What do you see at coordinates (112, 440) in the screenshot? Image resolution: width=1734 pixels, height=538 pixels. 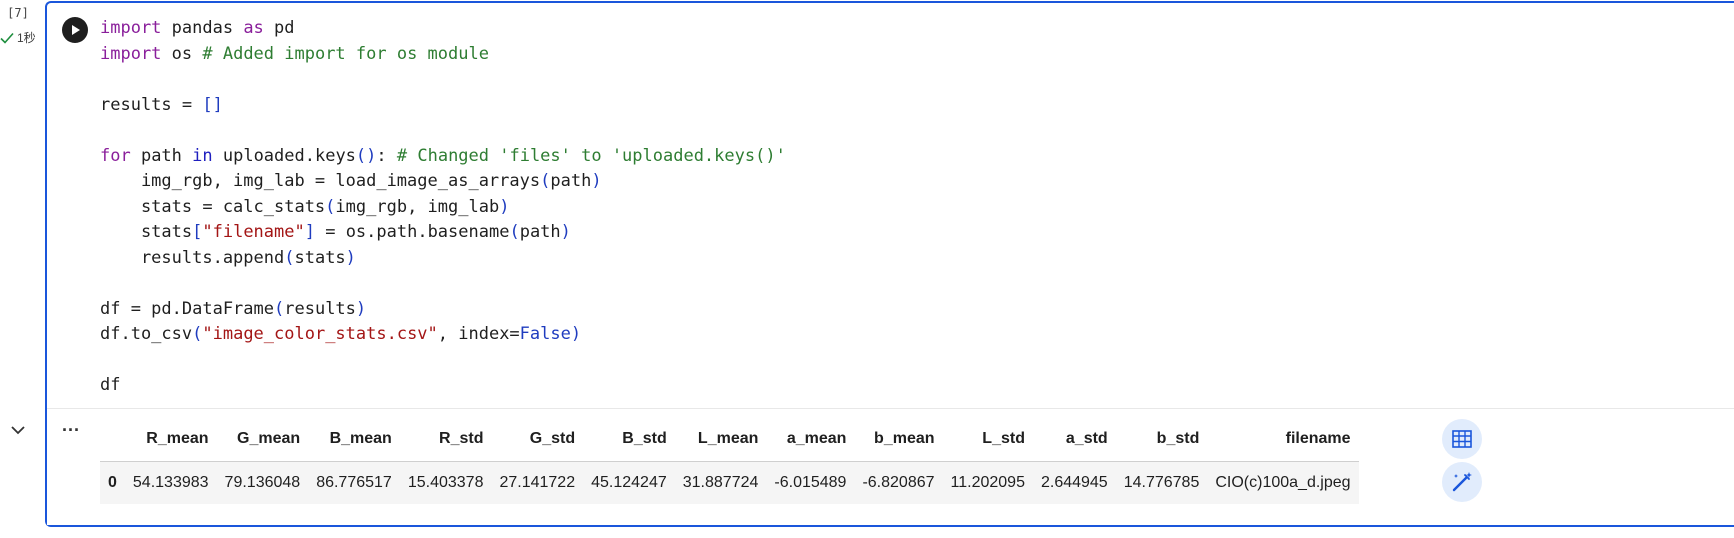 I see `column-header` at bounding box center [112, 440].